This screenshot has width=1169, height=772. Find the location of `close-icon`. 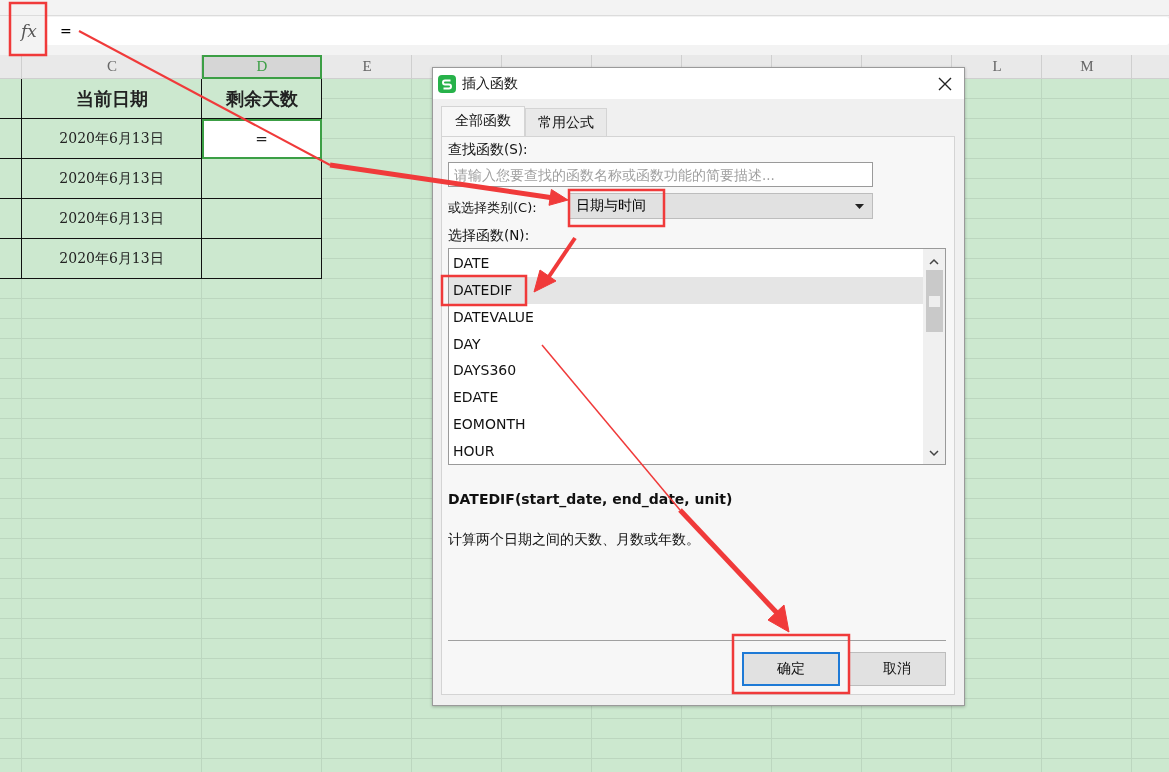

close-icon is located at coordinates (945, 83).